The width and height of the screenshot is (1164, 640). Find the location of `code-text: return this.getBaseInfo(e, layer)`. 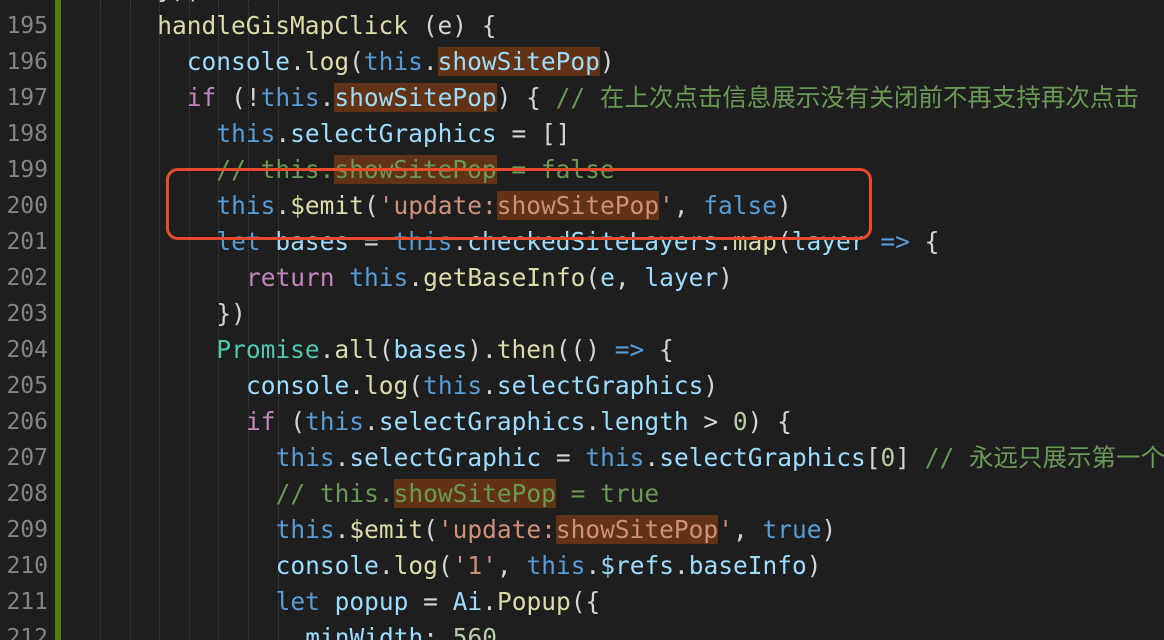

code-text: return this.getBaseInfo(e, layer) is located at coordinates (489, 278).